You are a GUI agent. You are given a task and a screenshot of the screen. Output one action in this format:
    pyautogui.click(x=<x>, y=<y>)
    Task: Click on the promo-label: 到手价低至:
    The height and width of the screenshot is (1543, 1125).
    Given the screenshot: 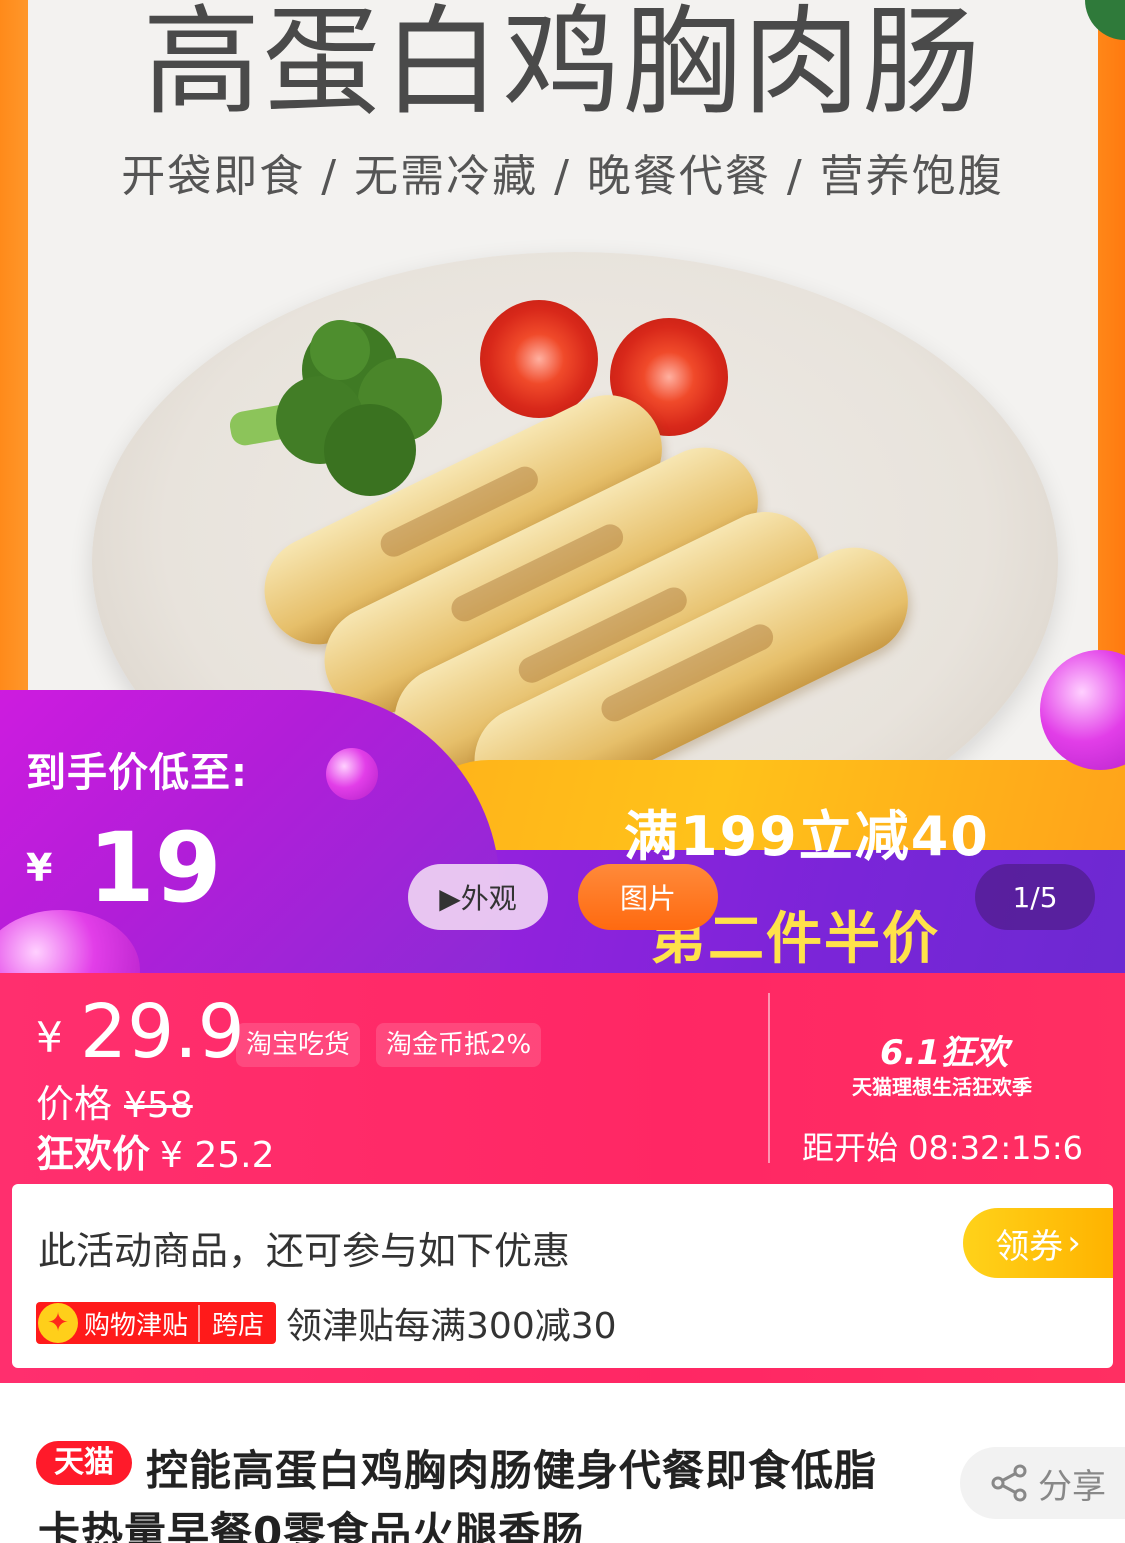 What is the action you would take?
    pyautogui.click(x=137, y=773)
    